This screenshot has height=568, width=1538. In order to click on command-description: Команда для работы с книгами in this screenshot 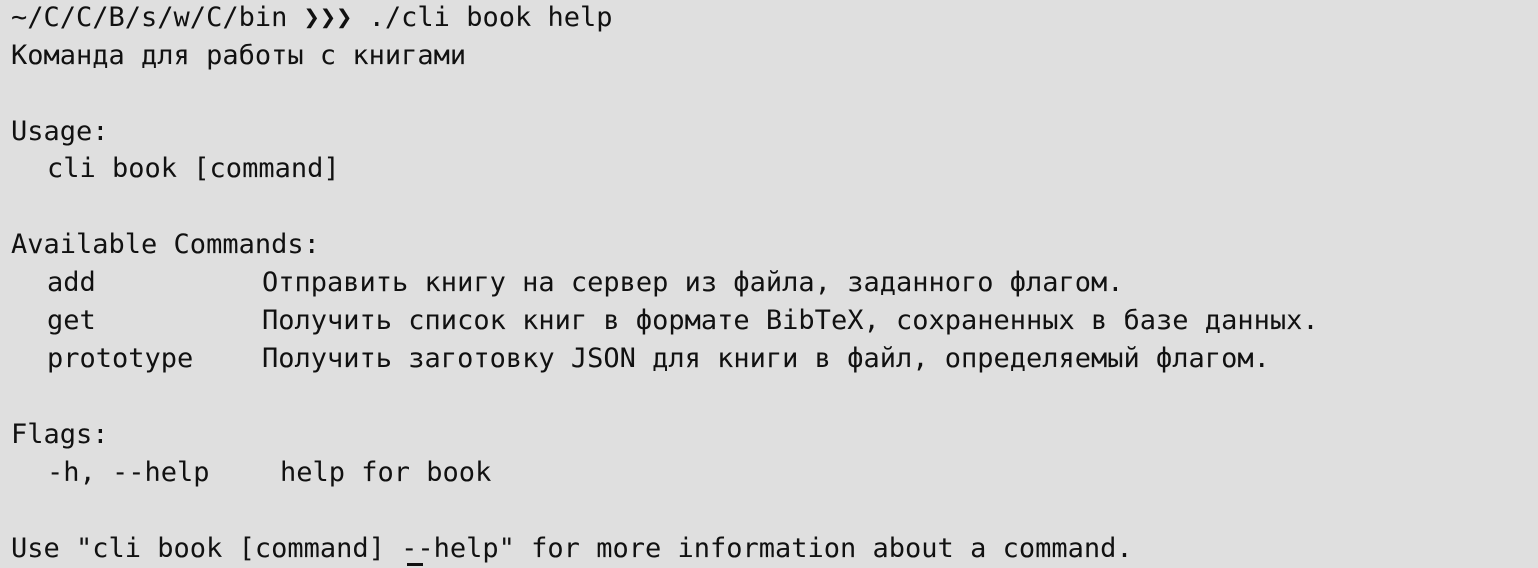, I will do `click(239, 55)`.